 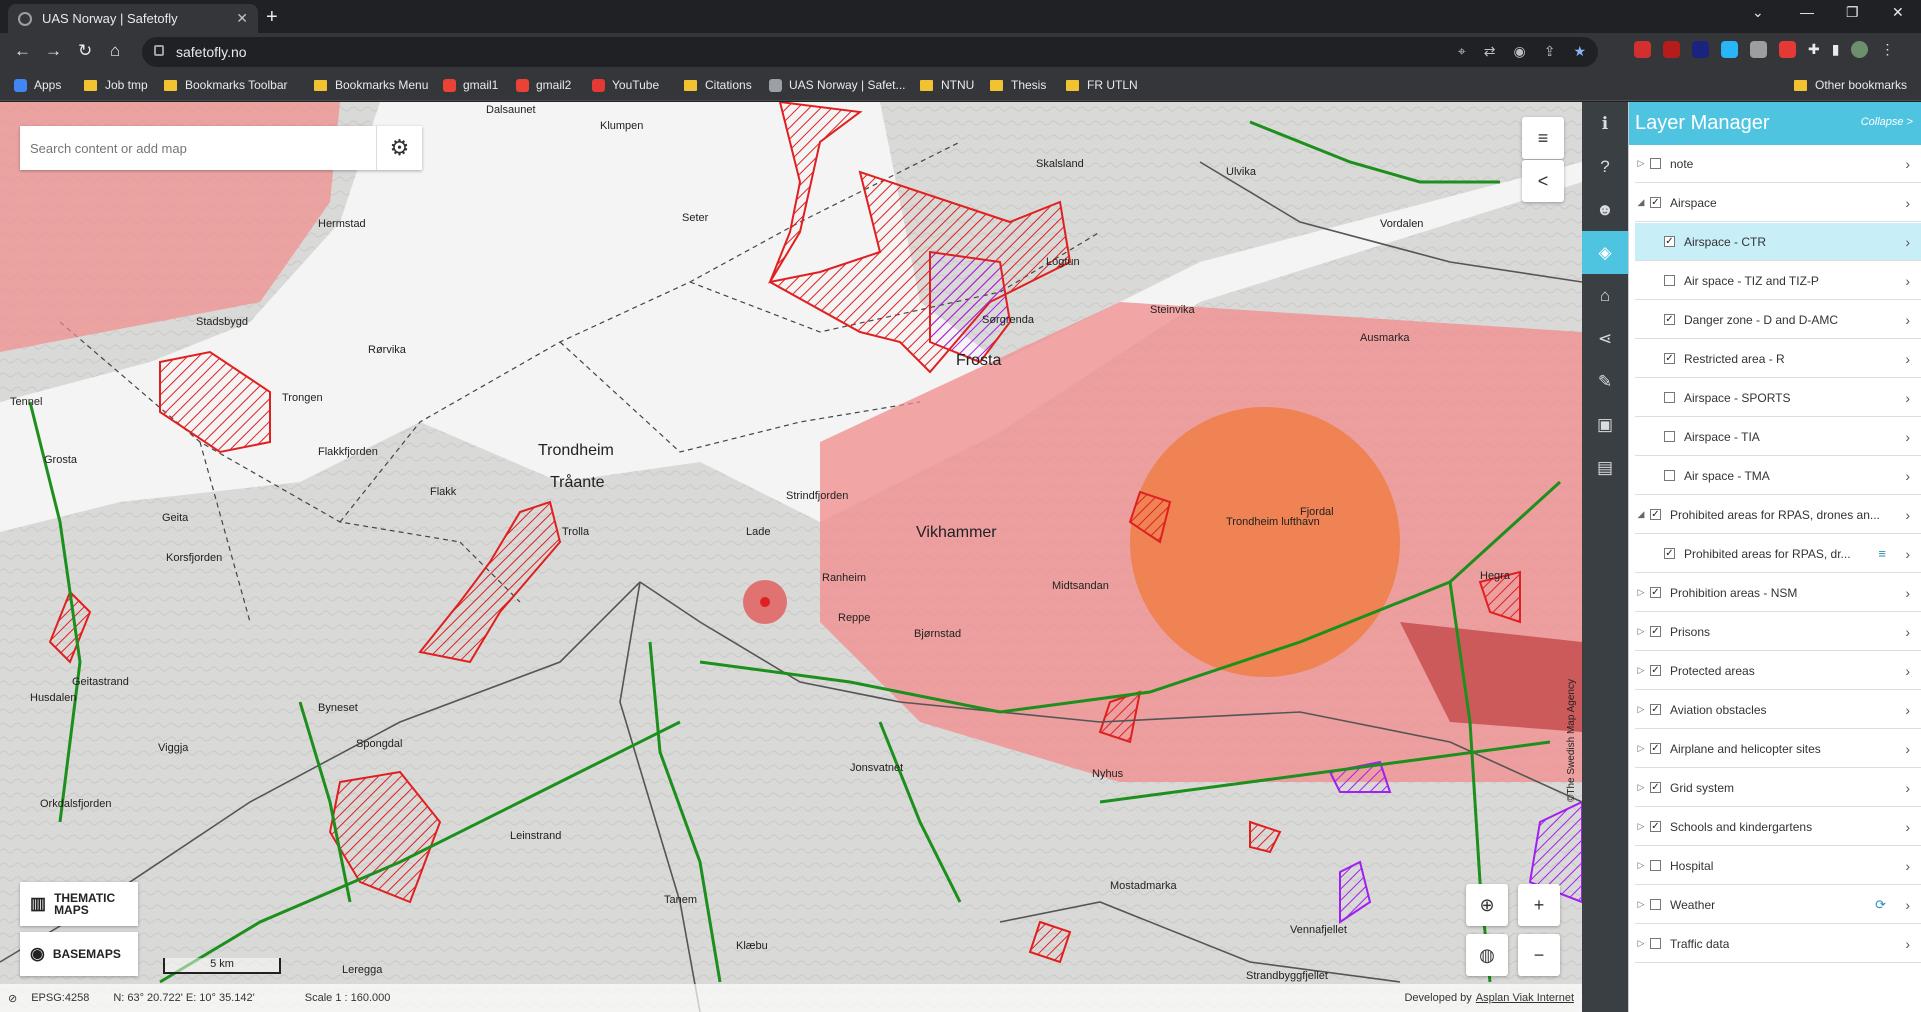 I want to click on map-share-button: <, so click(x=1543, y=181).